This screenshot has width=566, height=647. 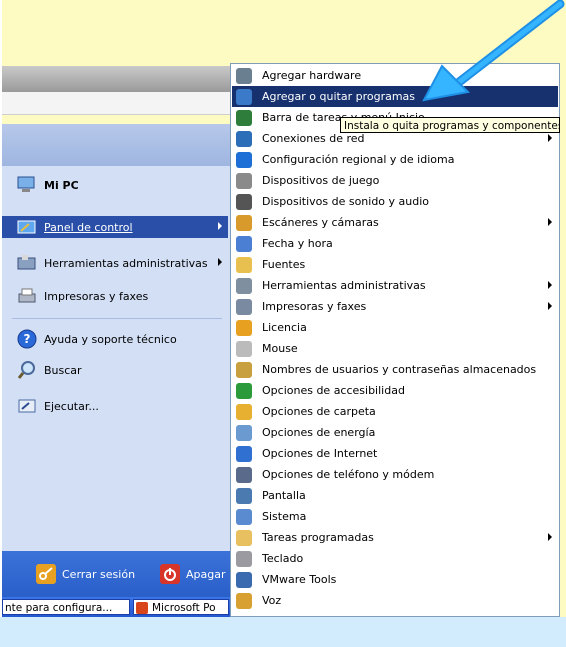 What do you see at coordinates (116, 145) in the screenshot?
I see `start-menu-right-header` at bounding box center [116, 145].